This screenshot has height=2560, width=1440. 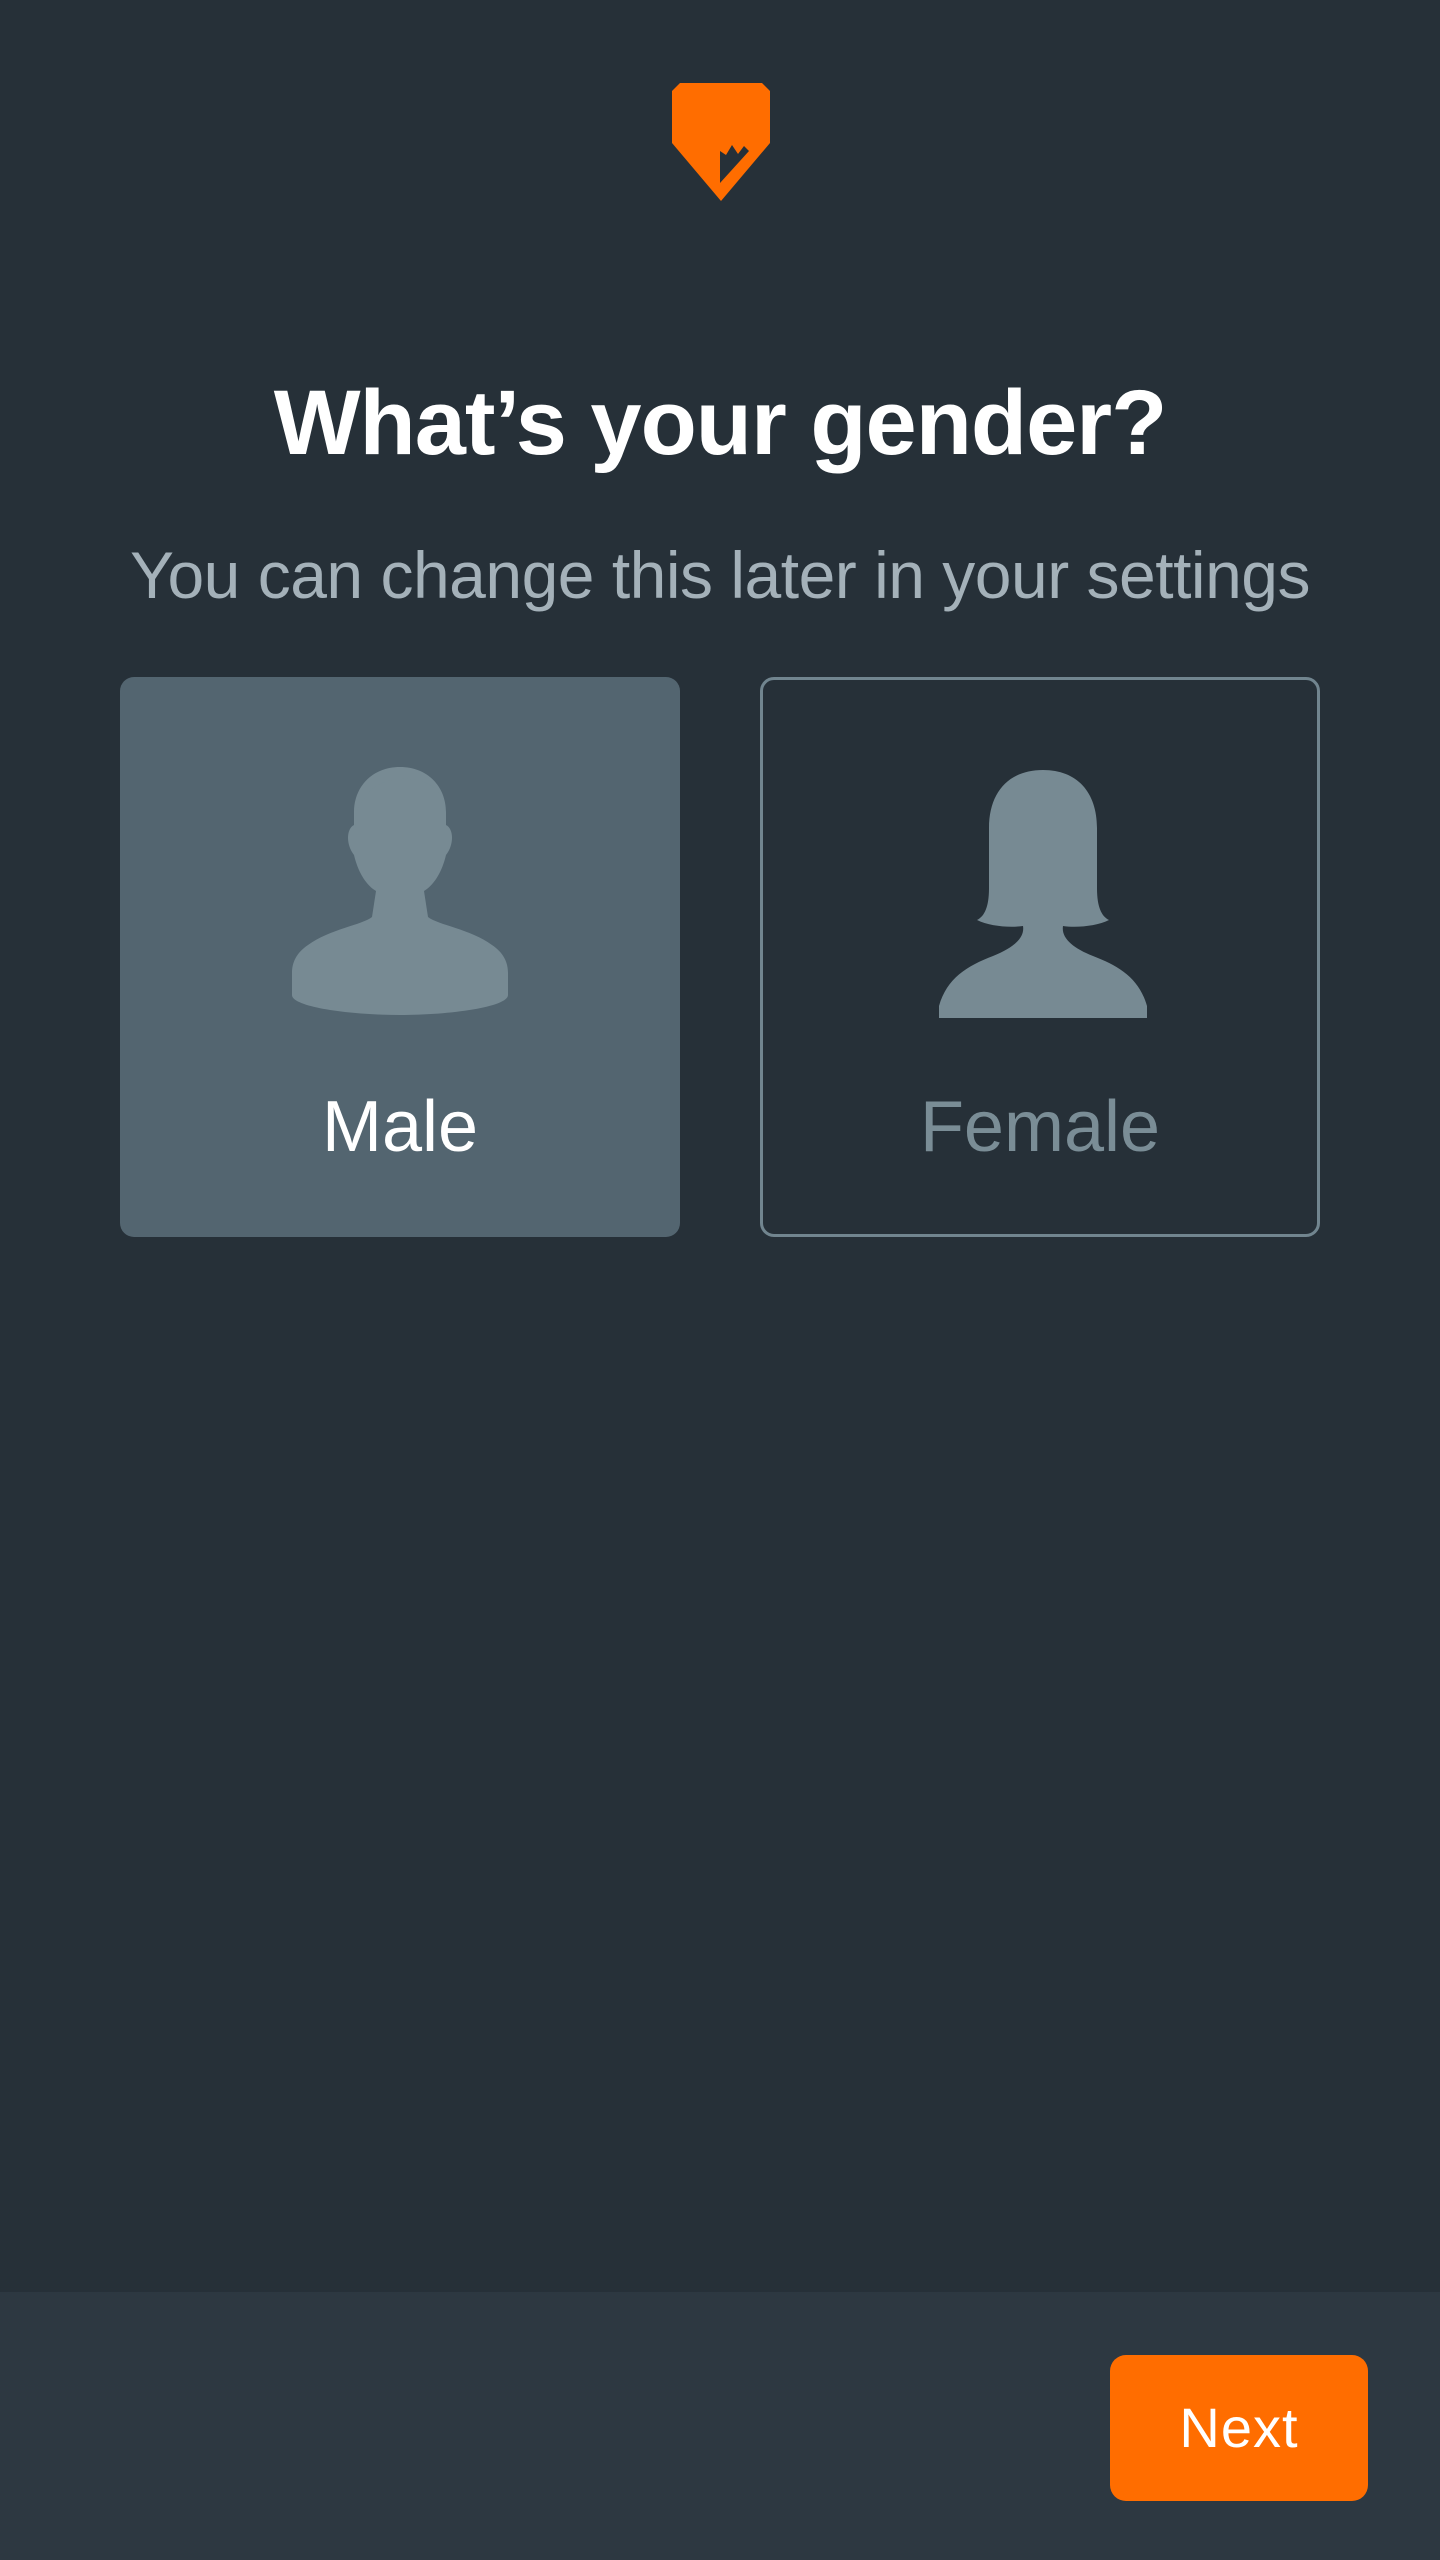 I want to click on gender-option-female-label: Female, so click(x=1040, y=1127).